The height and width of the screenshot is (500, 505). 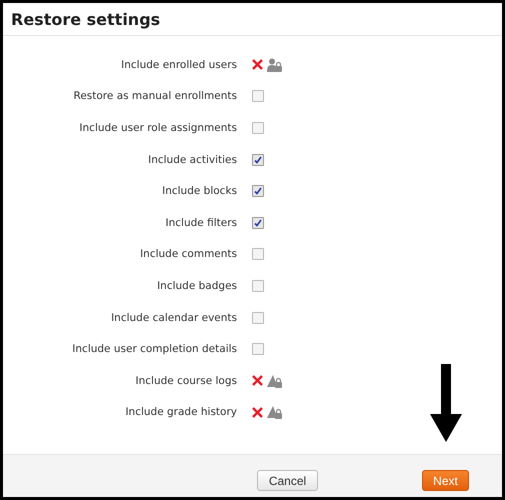 What do you see at coordinates (252, 19) in the screenshot?
I see `dialog-title: Restore settings` at bounding box center [252, 19].